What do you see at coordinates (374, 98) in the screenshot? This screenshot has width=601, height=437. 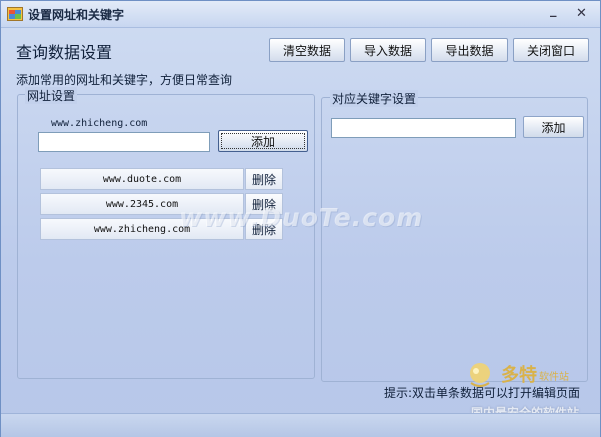 I see `keyword-settings-legend: 对应关键字设置` at bounding box center [374, 98].